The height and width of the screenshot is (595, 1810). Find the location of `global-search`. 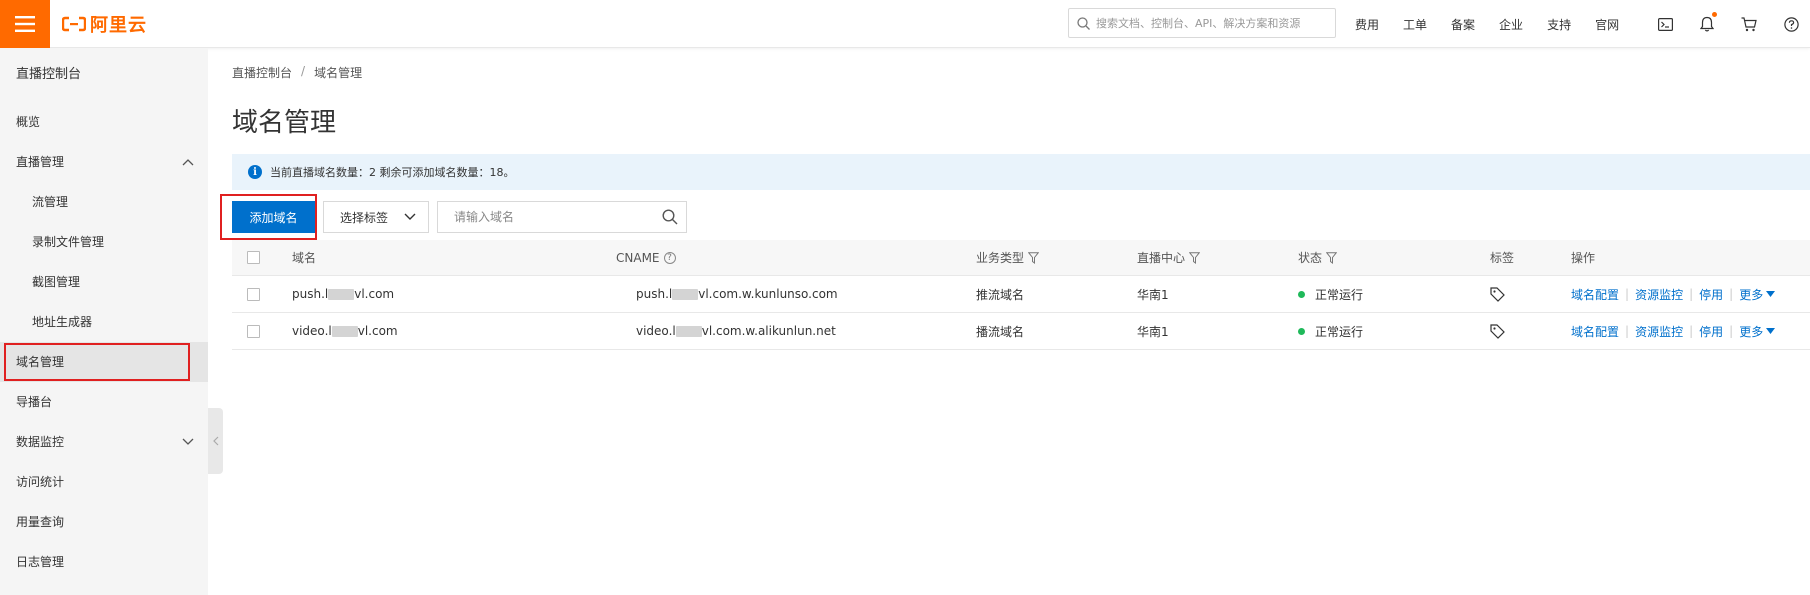

global-search is located at coordinates (1202, 23).